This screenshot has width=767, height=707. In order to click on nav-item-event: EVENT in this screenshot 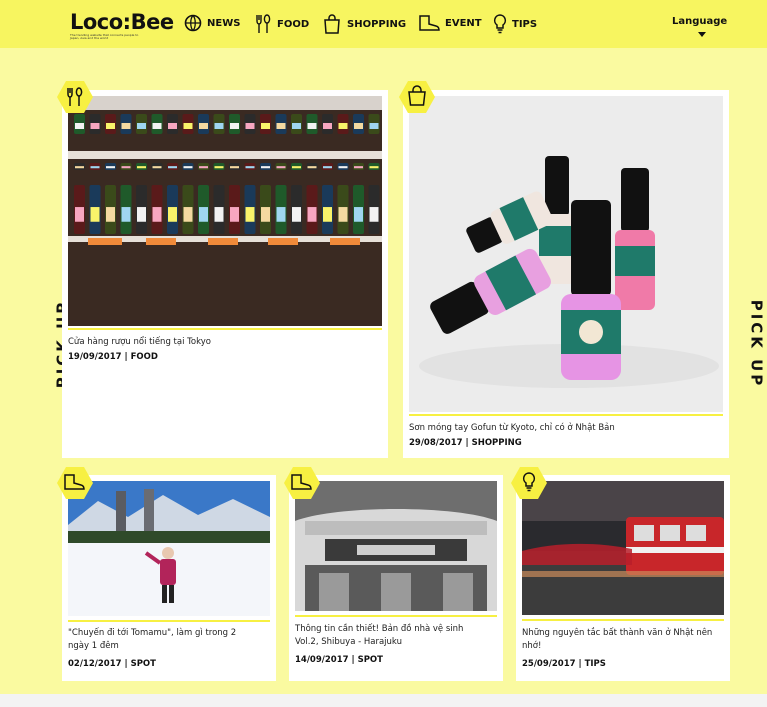, I will do `click(459, 23)`.